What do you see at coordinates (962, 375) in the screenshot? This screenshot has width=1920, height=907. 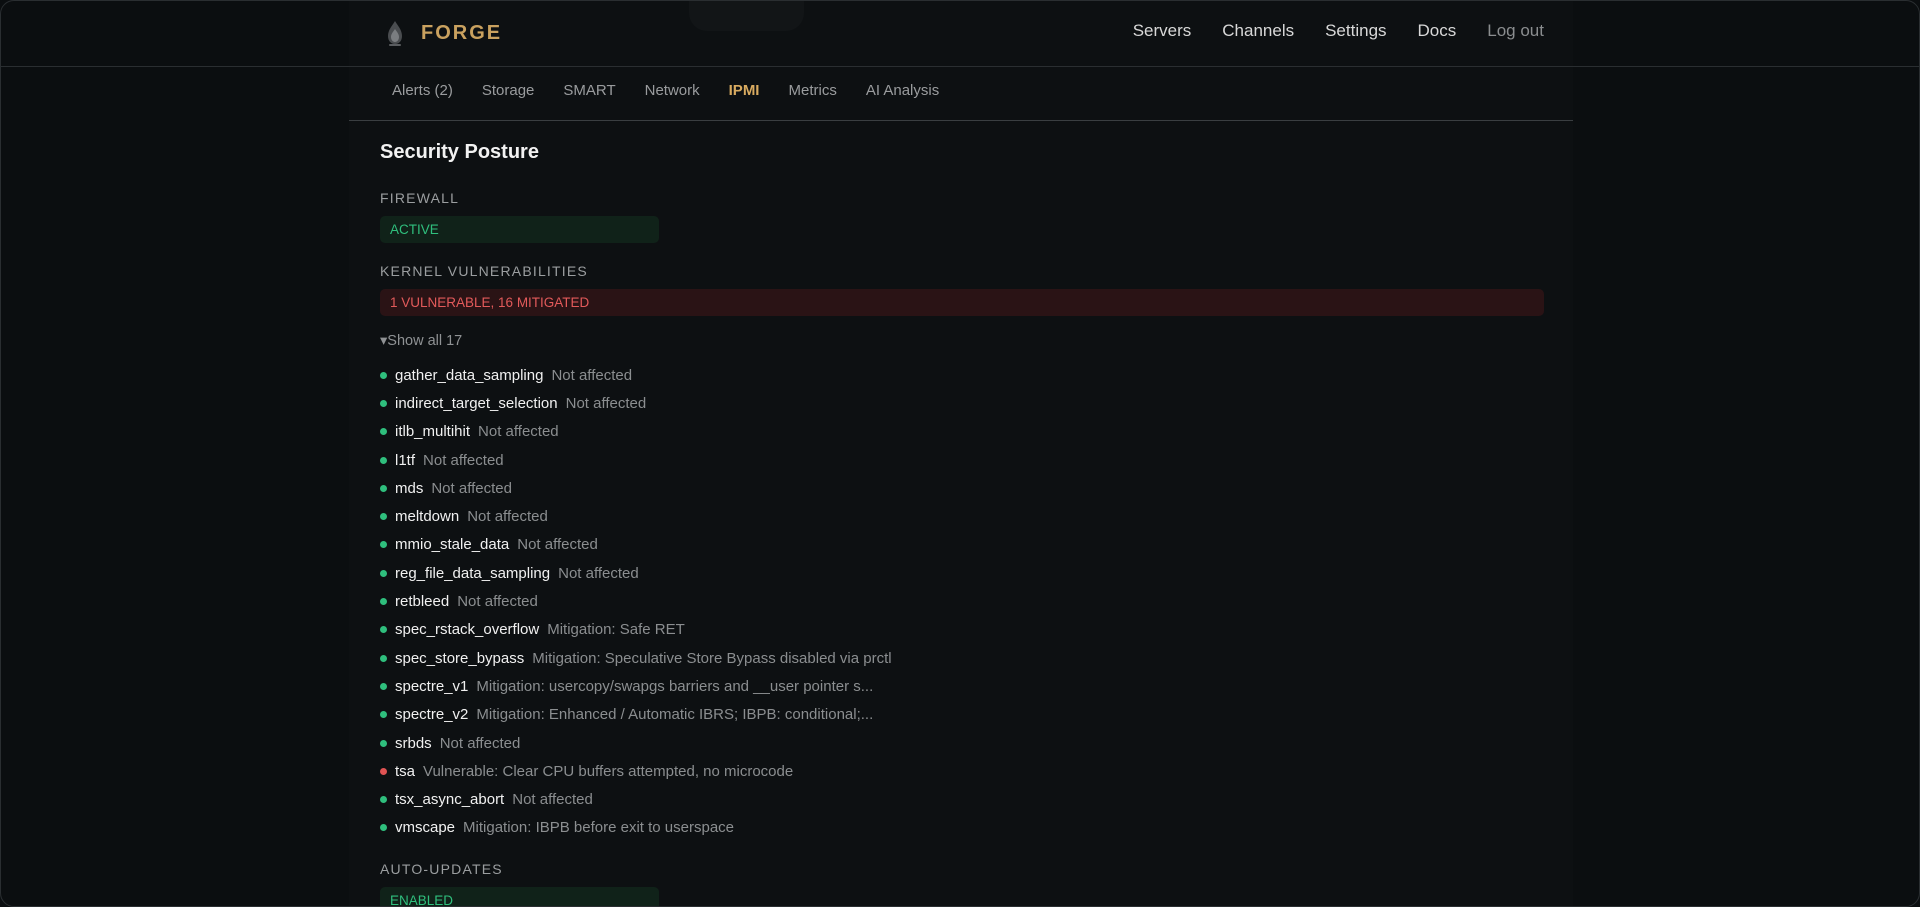 I see `list-item: gather_data_sampling Not affected` at bounding box center [962, 375].